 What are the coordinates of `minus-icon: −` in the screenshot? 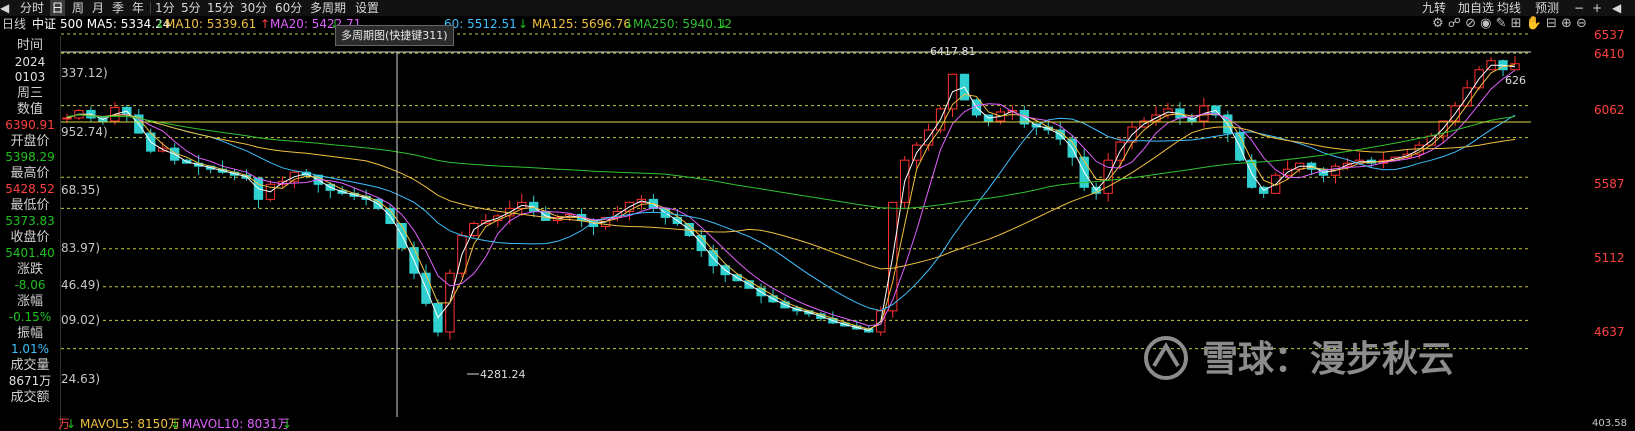 It's located at (1579, 8).